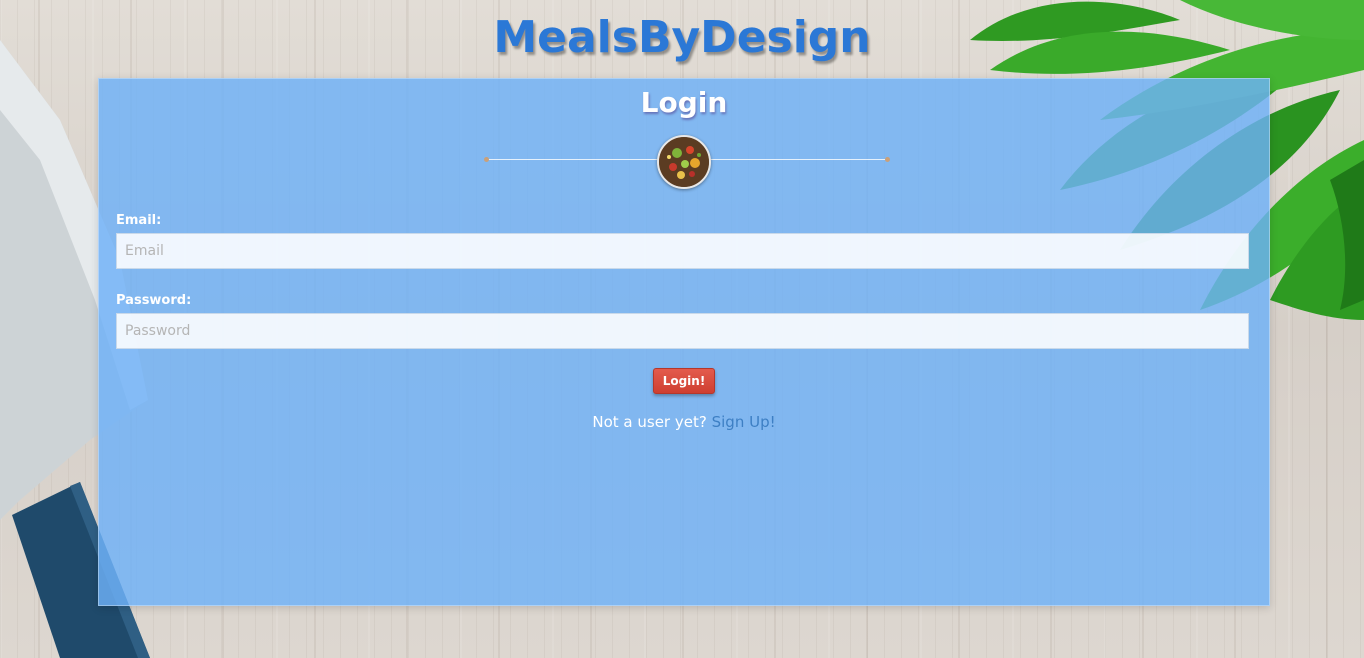 This screenshot has width=1364, height=658. I want to click on email-field, so click(682, 251).